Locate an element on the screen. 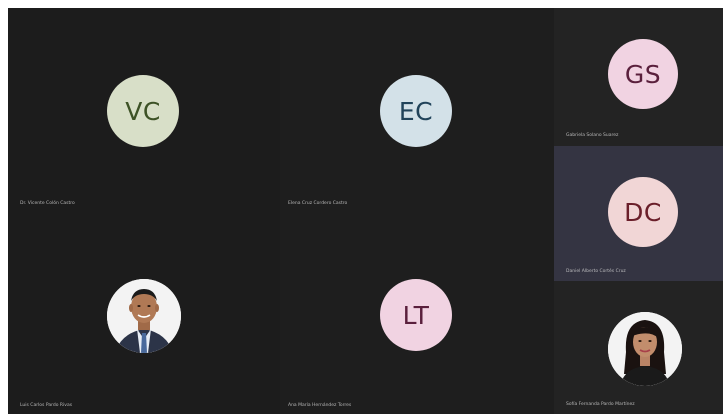 The width and height of the screenshot is (723, 414). participant-name: Ana María Hernández Torres is located at coordinates (320, 405).